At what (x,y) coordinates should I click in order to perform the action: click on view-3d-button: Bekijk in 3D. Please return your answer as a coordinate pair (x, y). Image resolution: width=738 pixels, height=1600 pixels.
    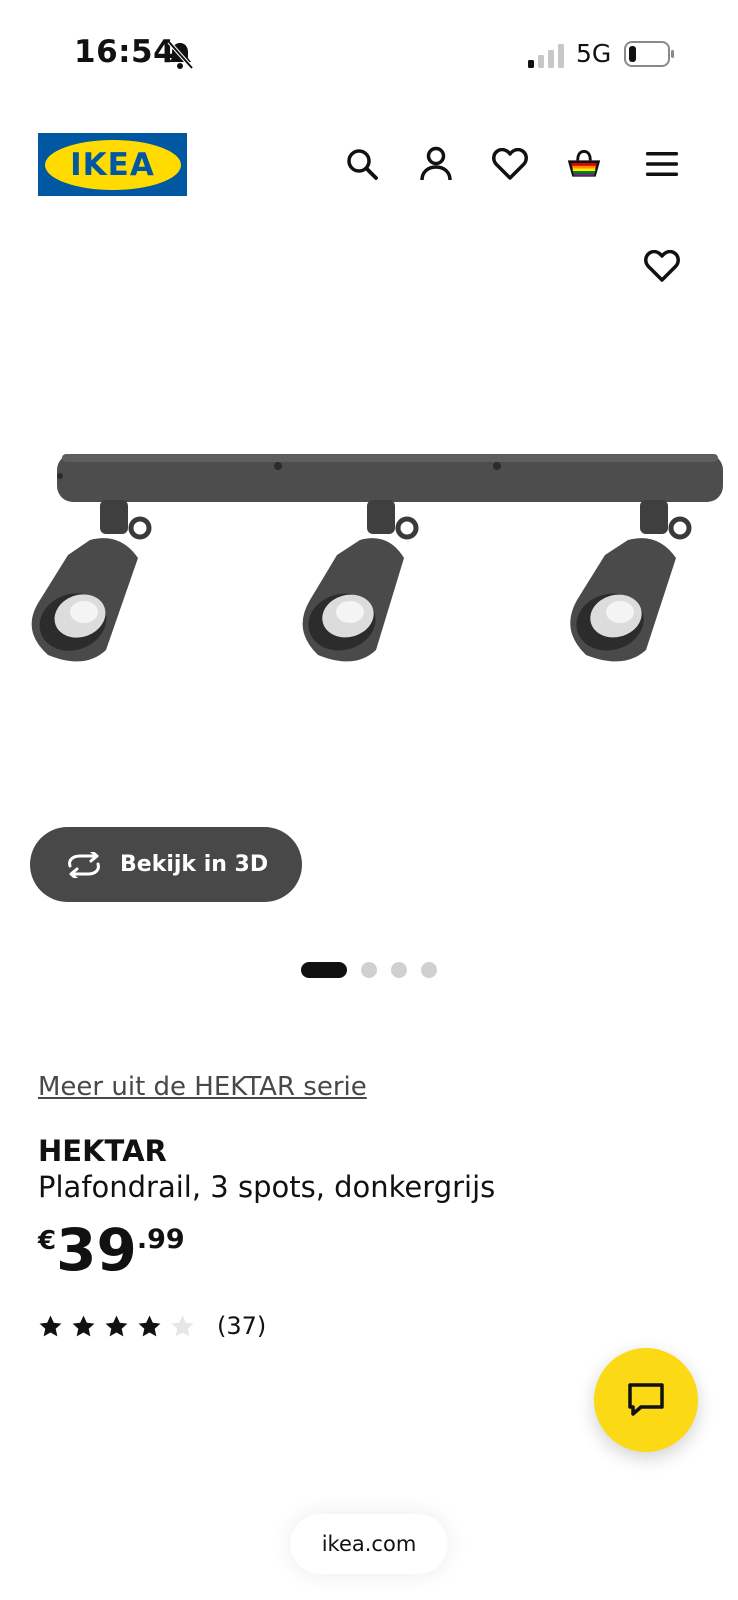
    Looking at the image, I should click on (166, 864).